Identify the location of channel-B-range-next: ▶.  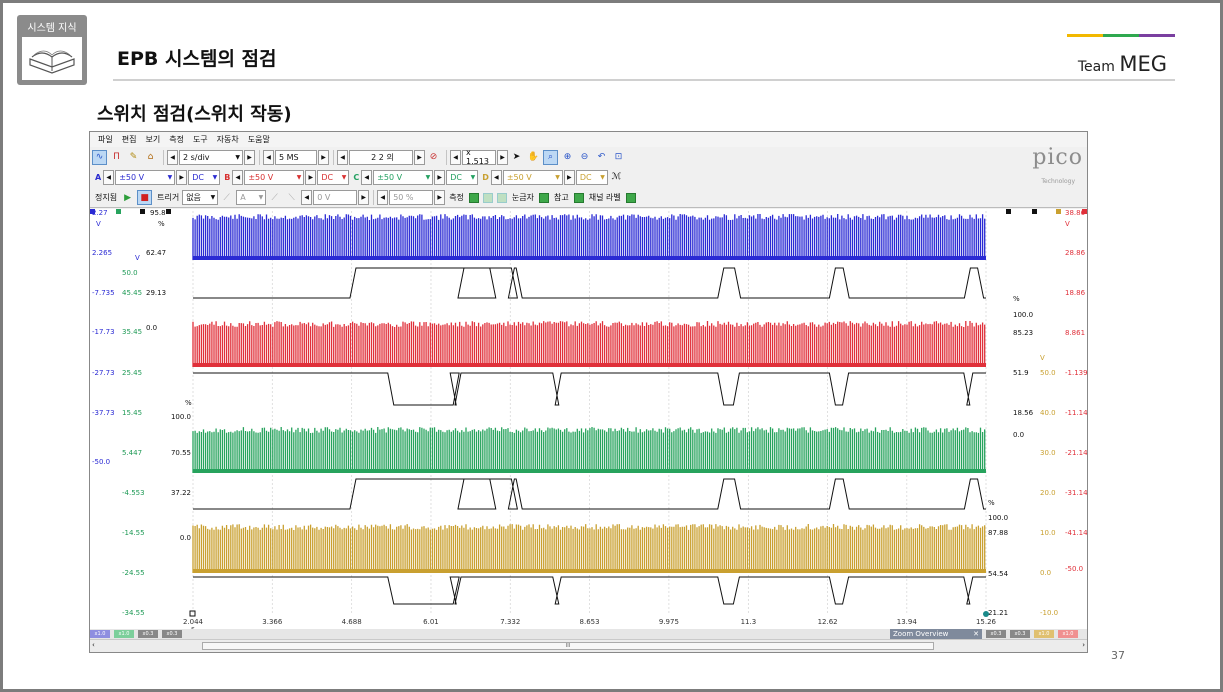
(311, 177).